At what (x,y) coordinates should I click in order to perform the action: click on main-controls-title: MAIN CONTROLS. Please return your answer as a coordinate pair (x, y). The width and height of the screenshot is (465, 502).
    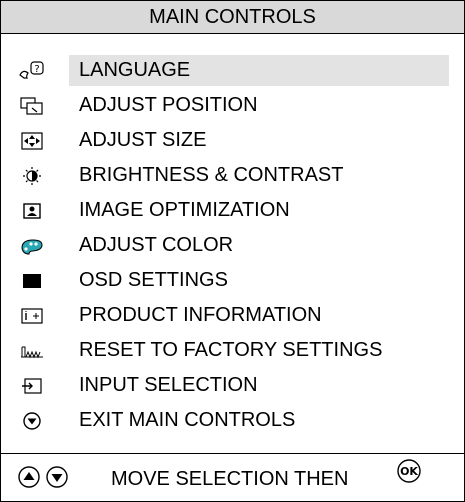
    Looking at the image, I should click on (232, 16).